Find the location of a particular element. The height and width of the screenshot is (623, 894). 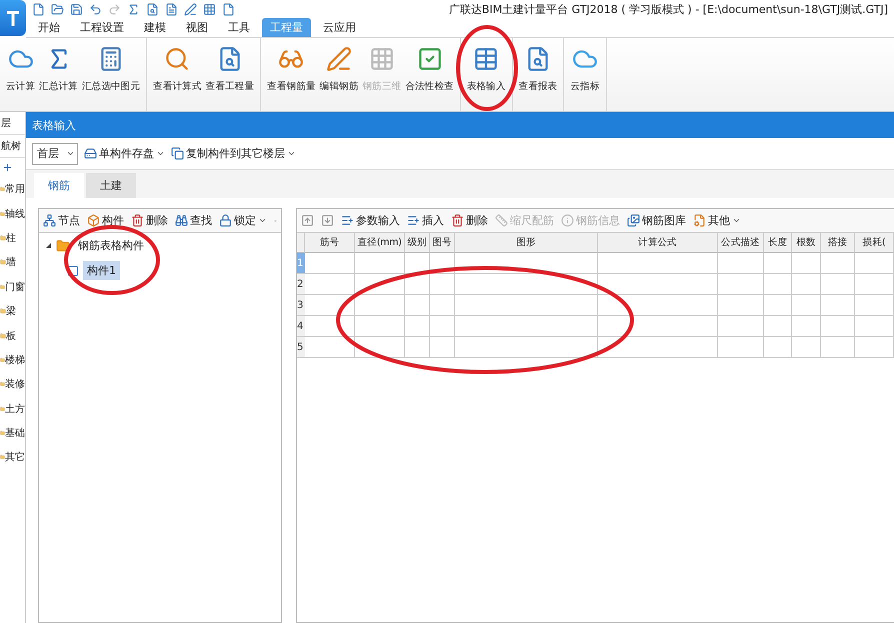

save-icon is located at coordinates (76, 9).